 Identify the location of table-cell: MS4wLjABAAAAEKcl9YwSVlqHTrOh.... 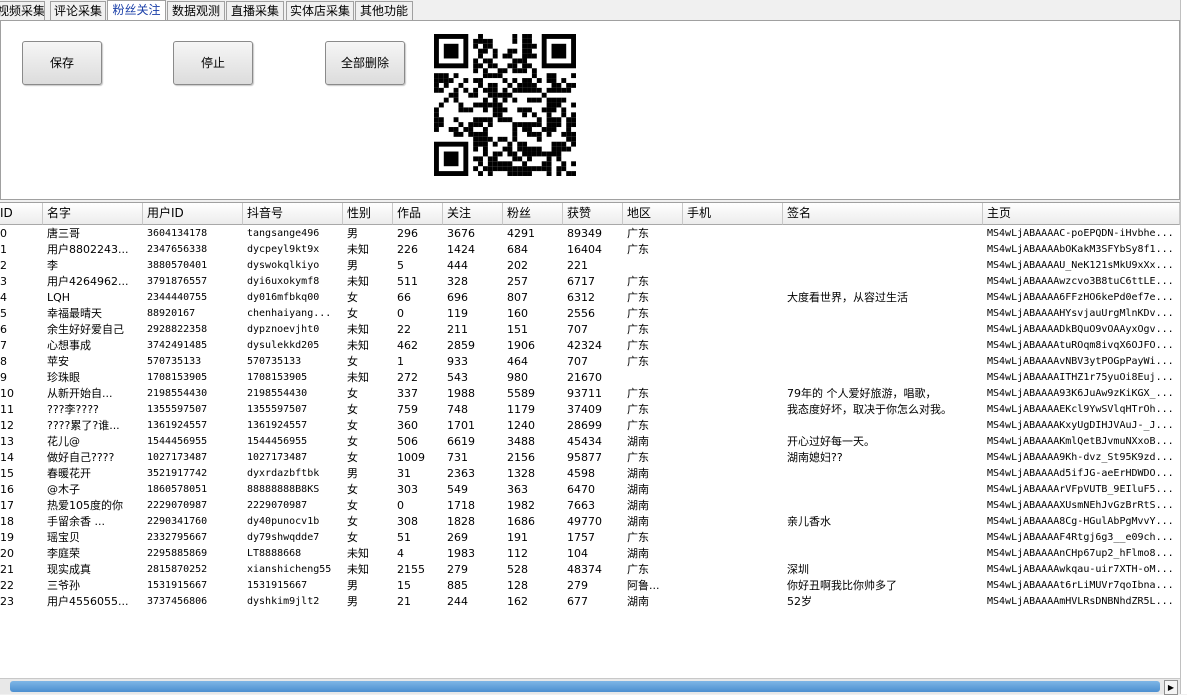
(1080, 409).